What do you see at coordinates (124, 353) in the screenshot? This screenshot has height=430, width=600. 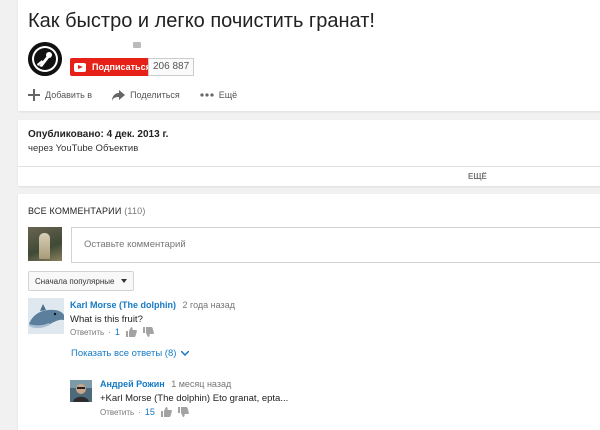 I see `show-replies-label: Показать все ответы (8)` at bounding box center [124, 353].